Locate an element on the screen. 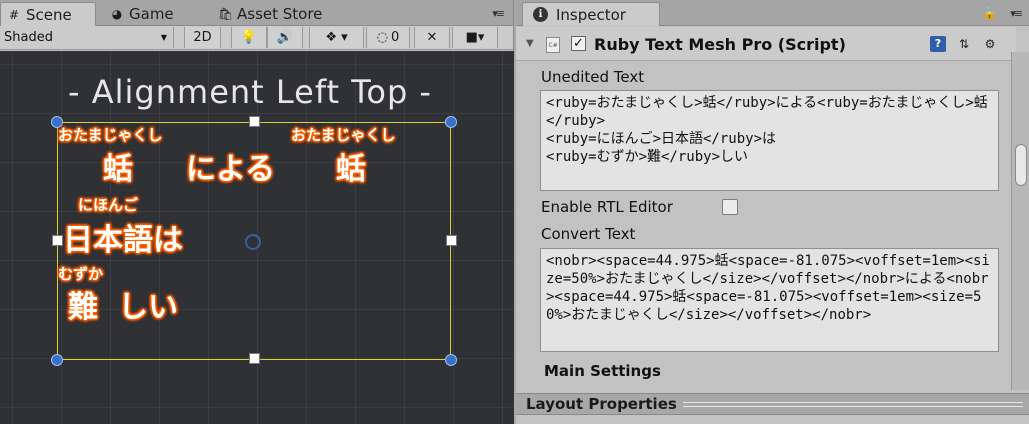  foldout-arrow-icon: ▼ is located at coordinates (530, 43).